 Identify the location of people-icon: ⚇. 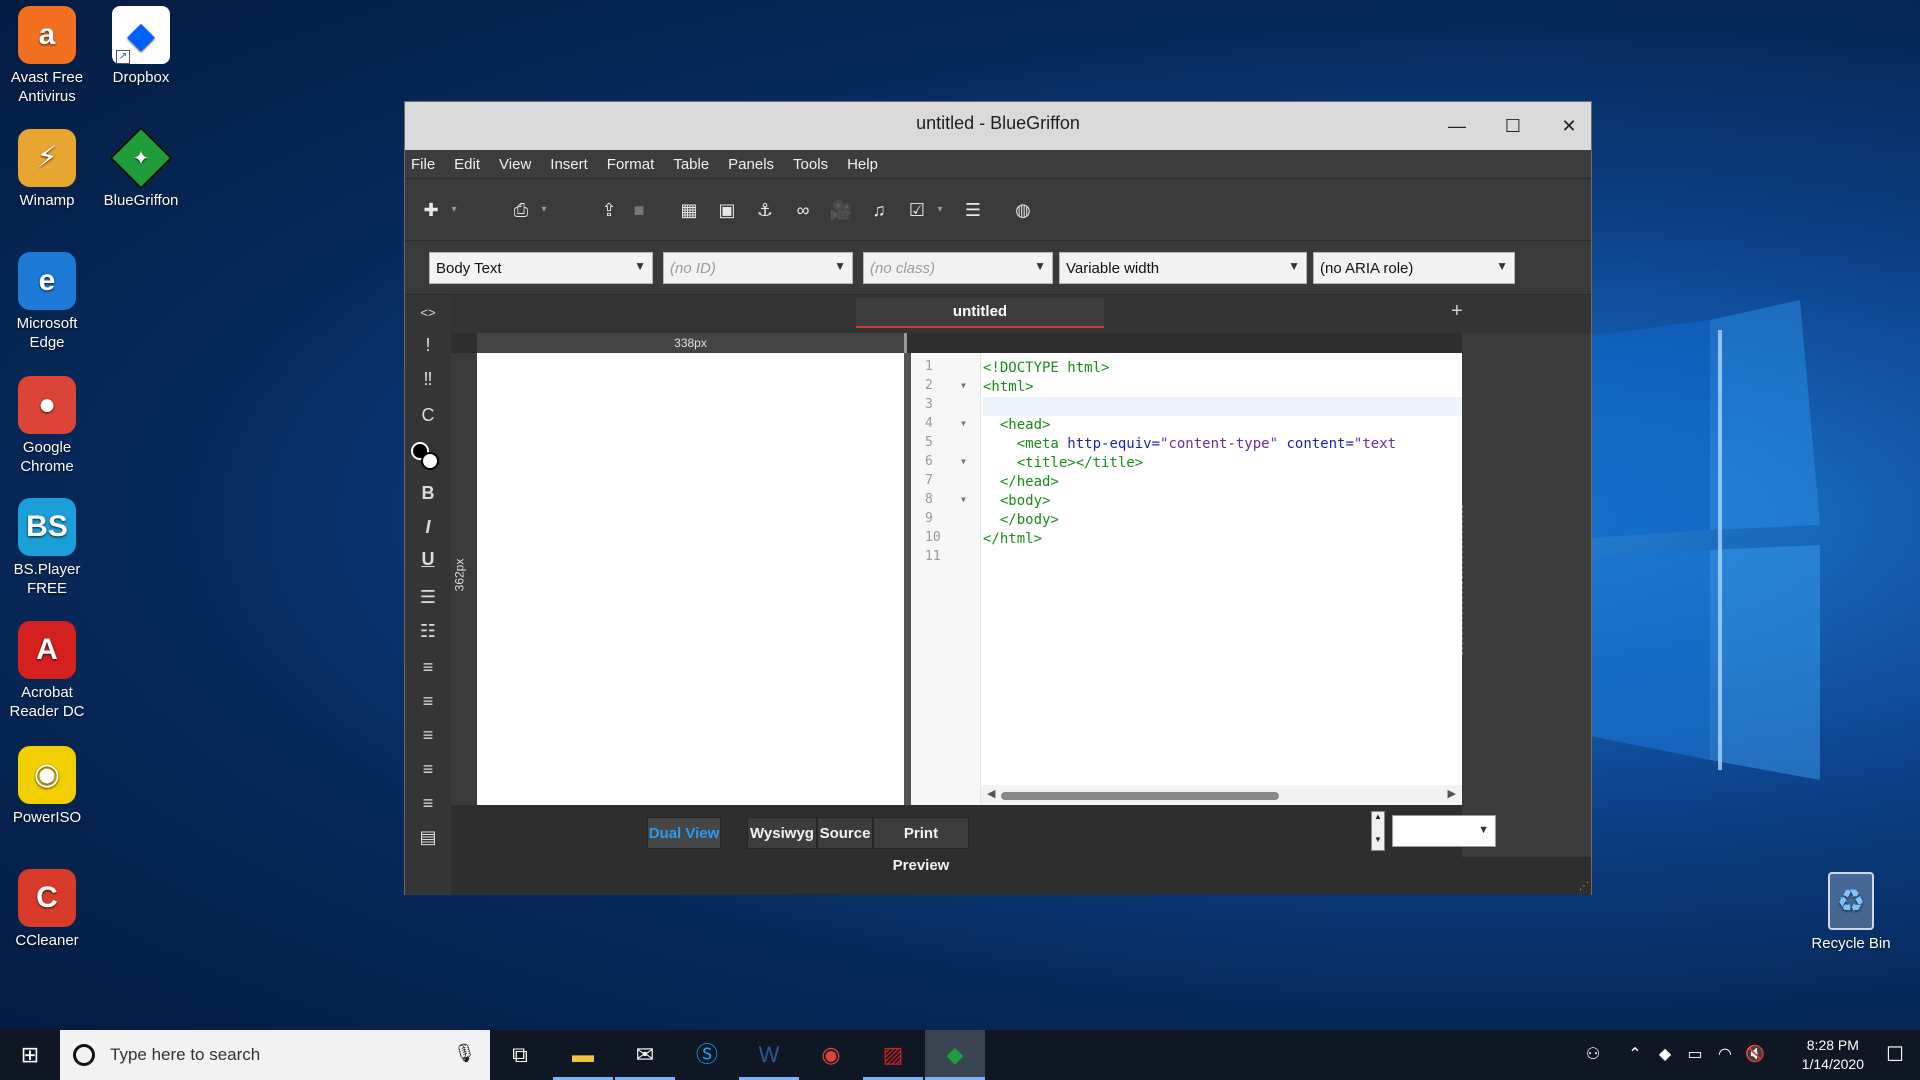
(1593, 1055).